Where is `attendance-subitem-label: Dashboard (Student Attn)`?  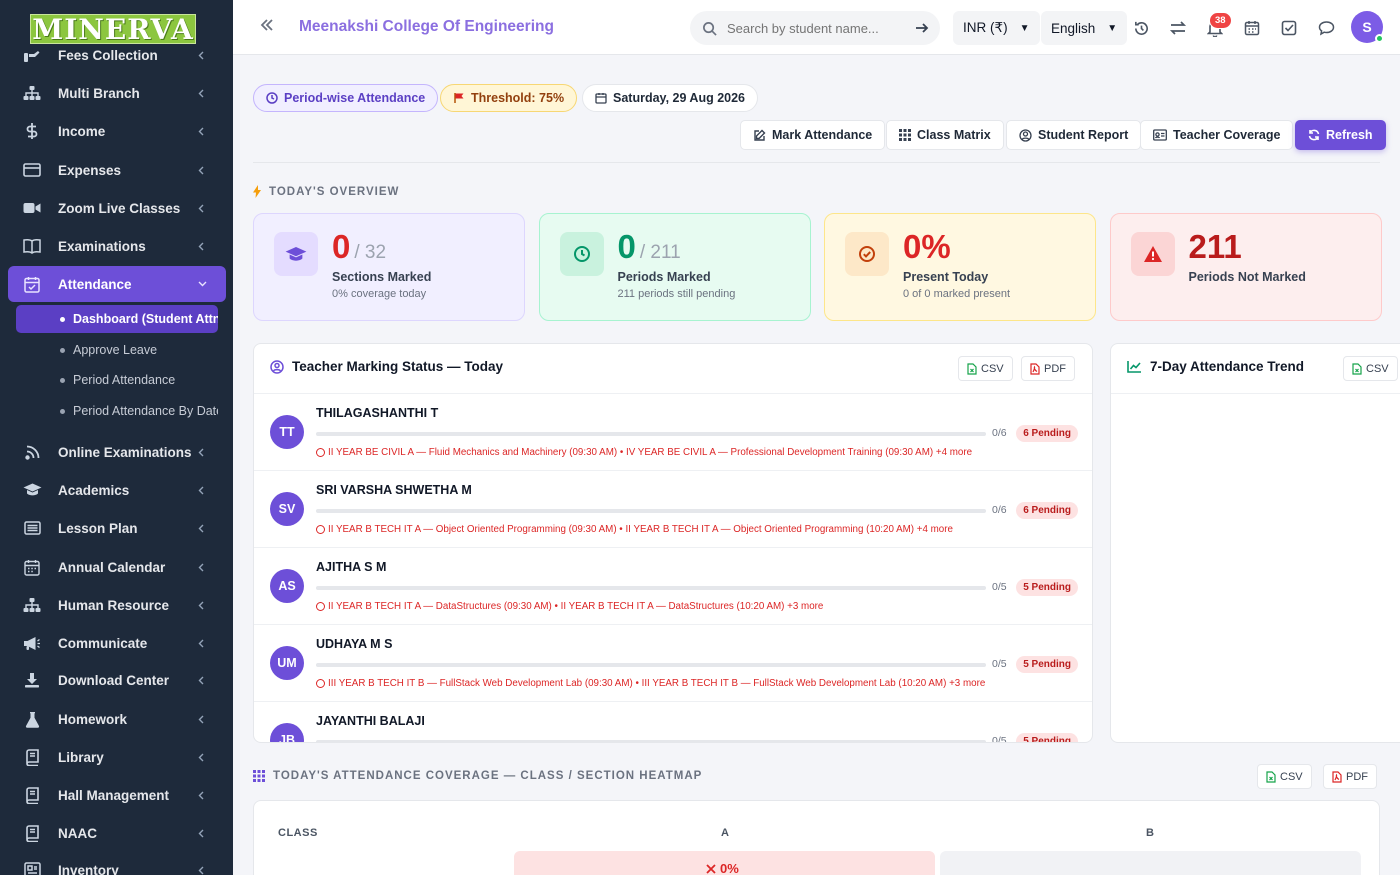 attendance-subitem-label: Dashboard (Student Attn) is located at coordinates (145, 319).